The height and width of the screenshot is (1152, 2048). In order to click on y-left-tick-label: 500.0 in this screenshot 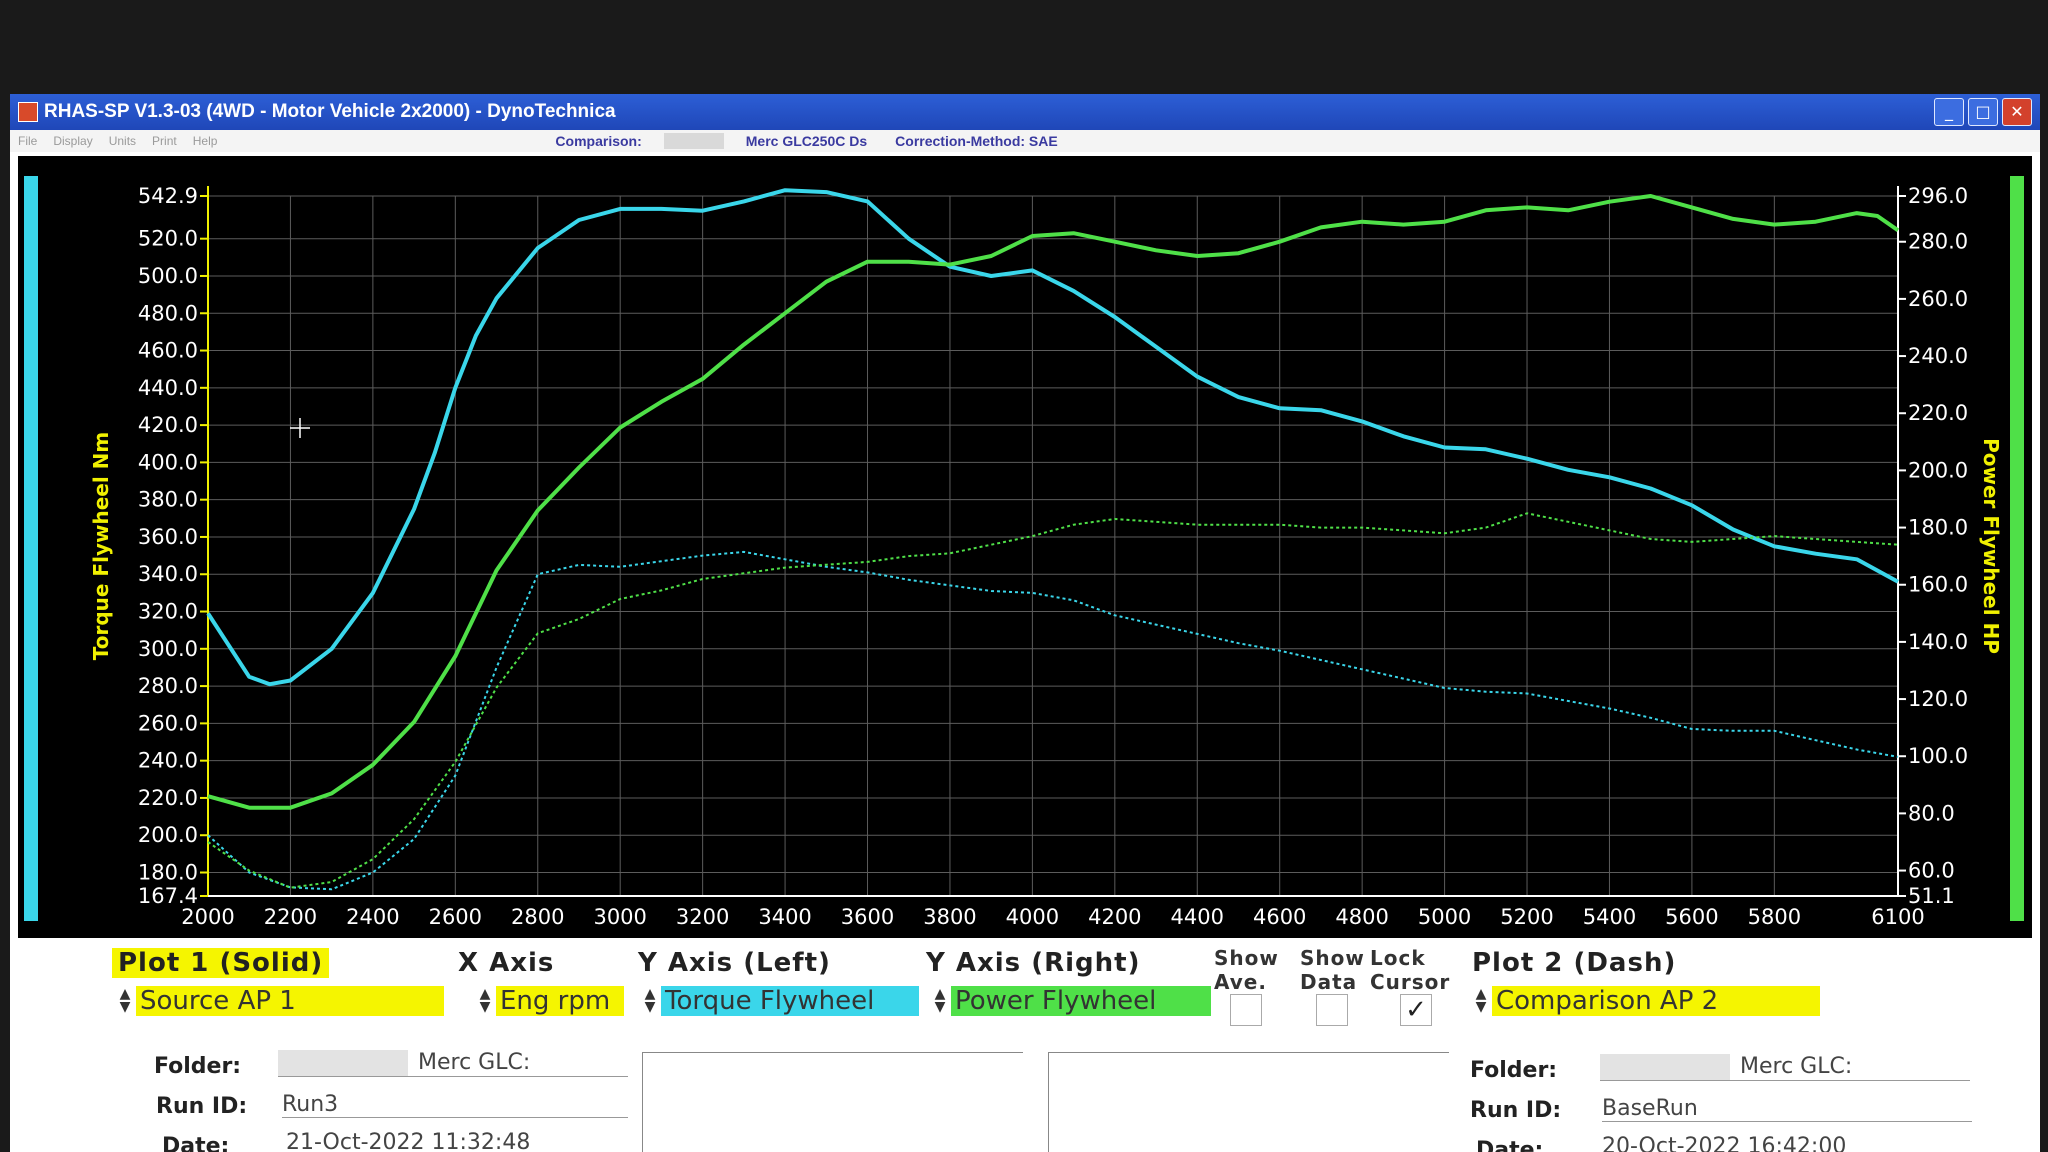, I will do `click(168, 276)`.